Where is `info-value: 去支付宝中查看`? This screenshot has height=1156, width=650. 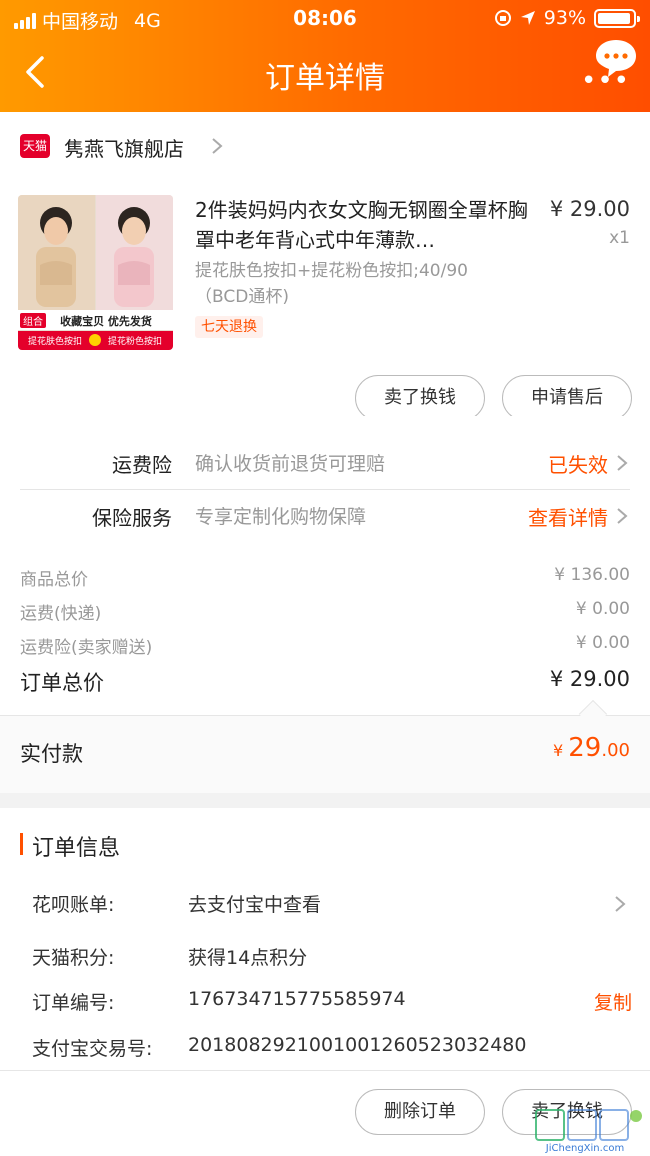 info-value: 去支付宝中查看 is located at coordinates (255, 905).